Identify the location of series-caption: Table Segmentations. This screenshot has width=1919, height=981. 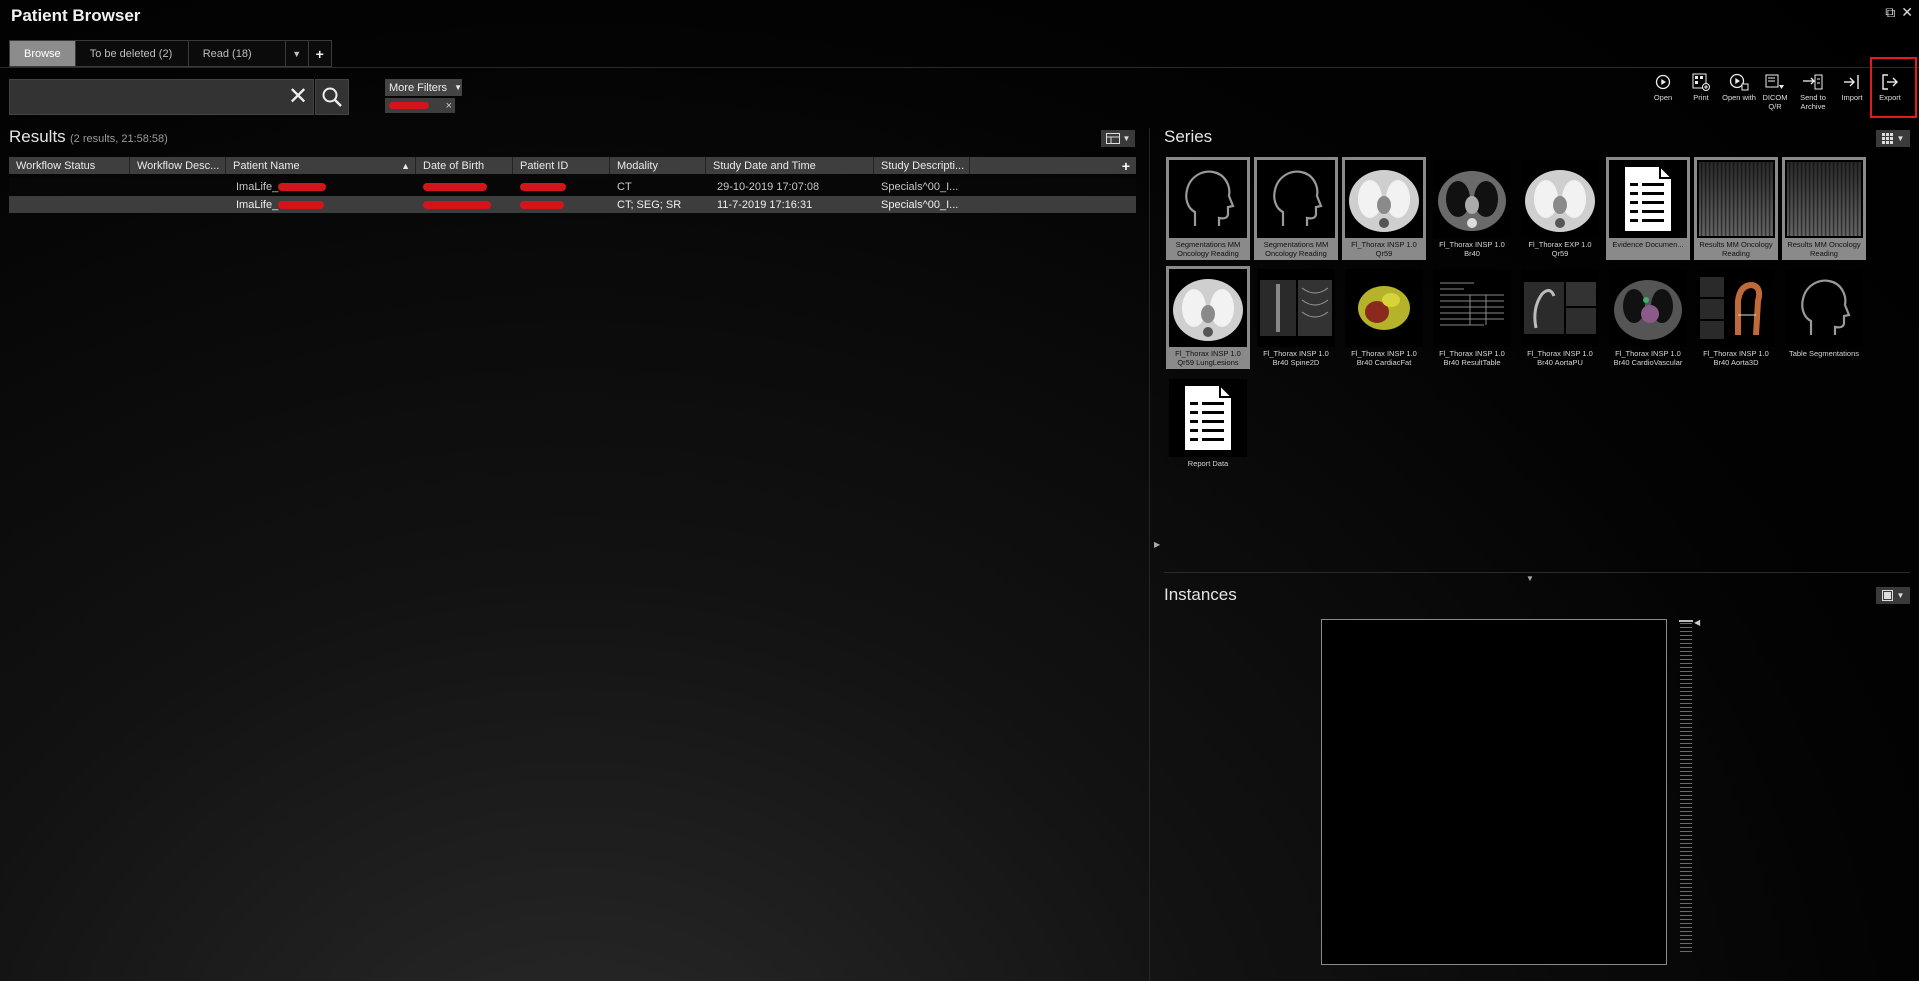
(1824, 353).